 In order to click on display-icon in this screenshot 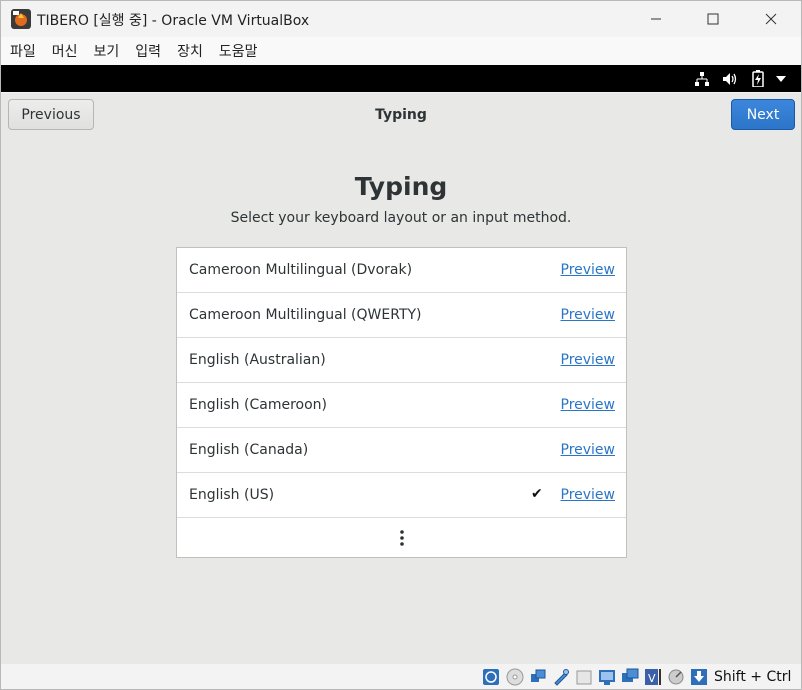, I will do `click(630, 677)`.